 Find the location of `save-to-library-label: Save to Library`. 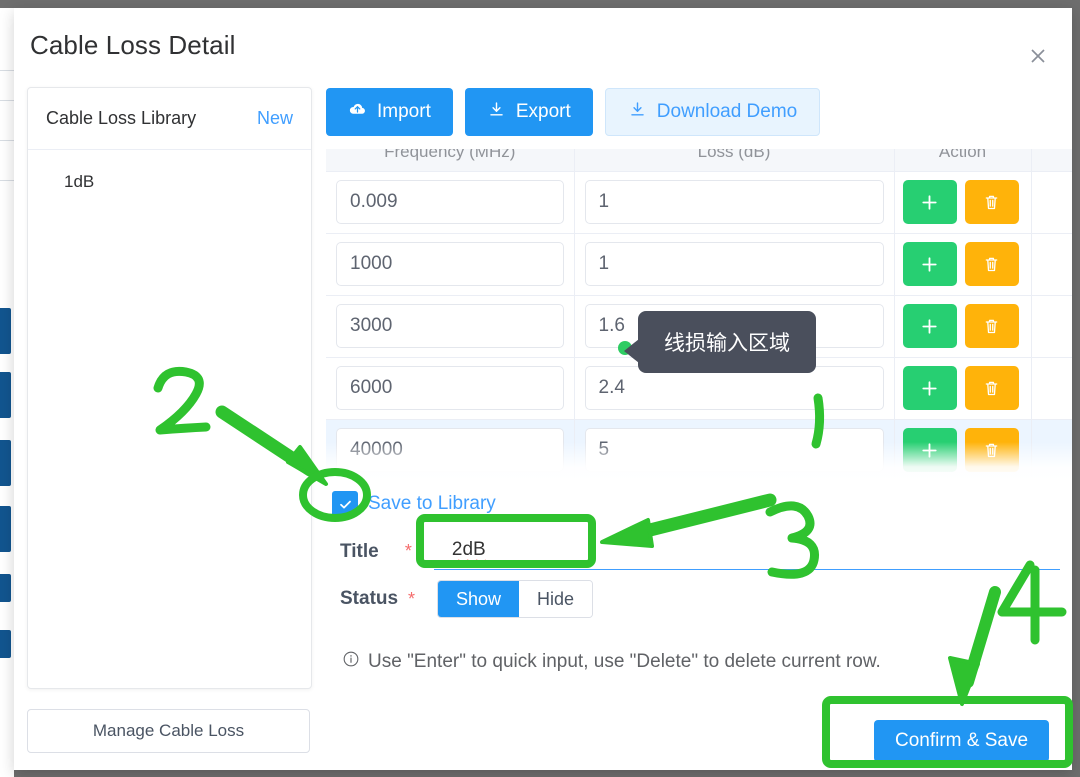

save-to-library-label: Save to Library is located at coordinates (432, 504).